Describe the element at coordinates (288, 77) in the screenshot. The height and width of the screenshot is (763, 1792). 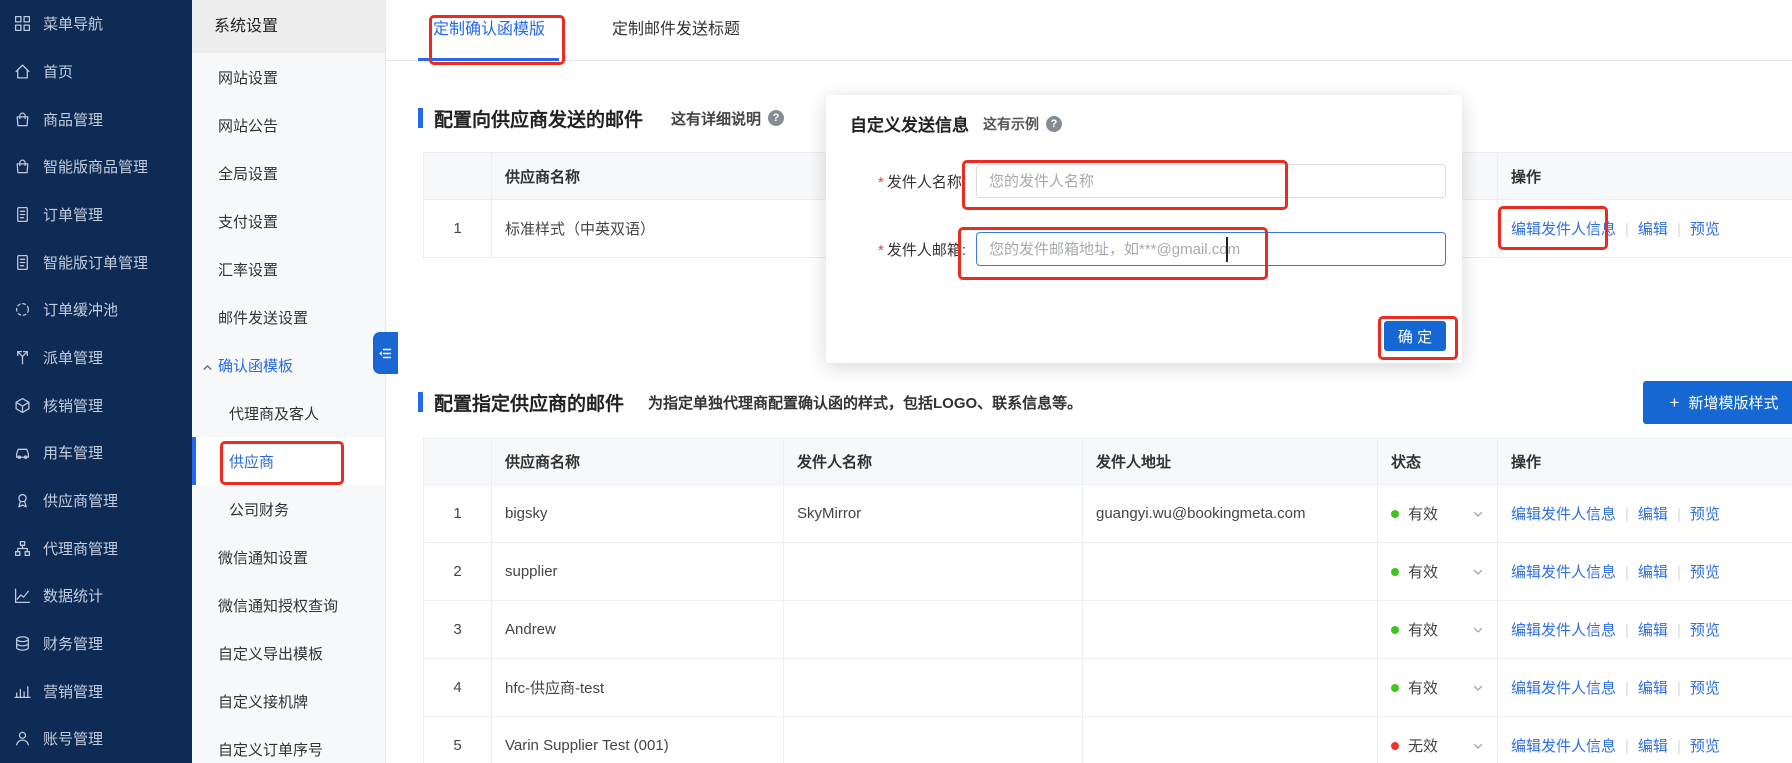
I see `submenu-item-website-settings: 网站设置` at that location.